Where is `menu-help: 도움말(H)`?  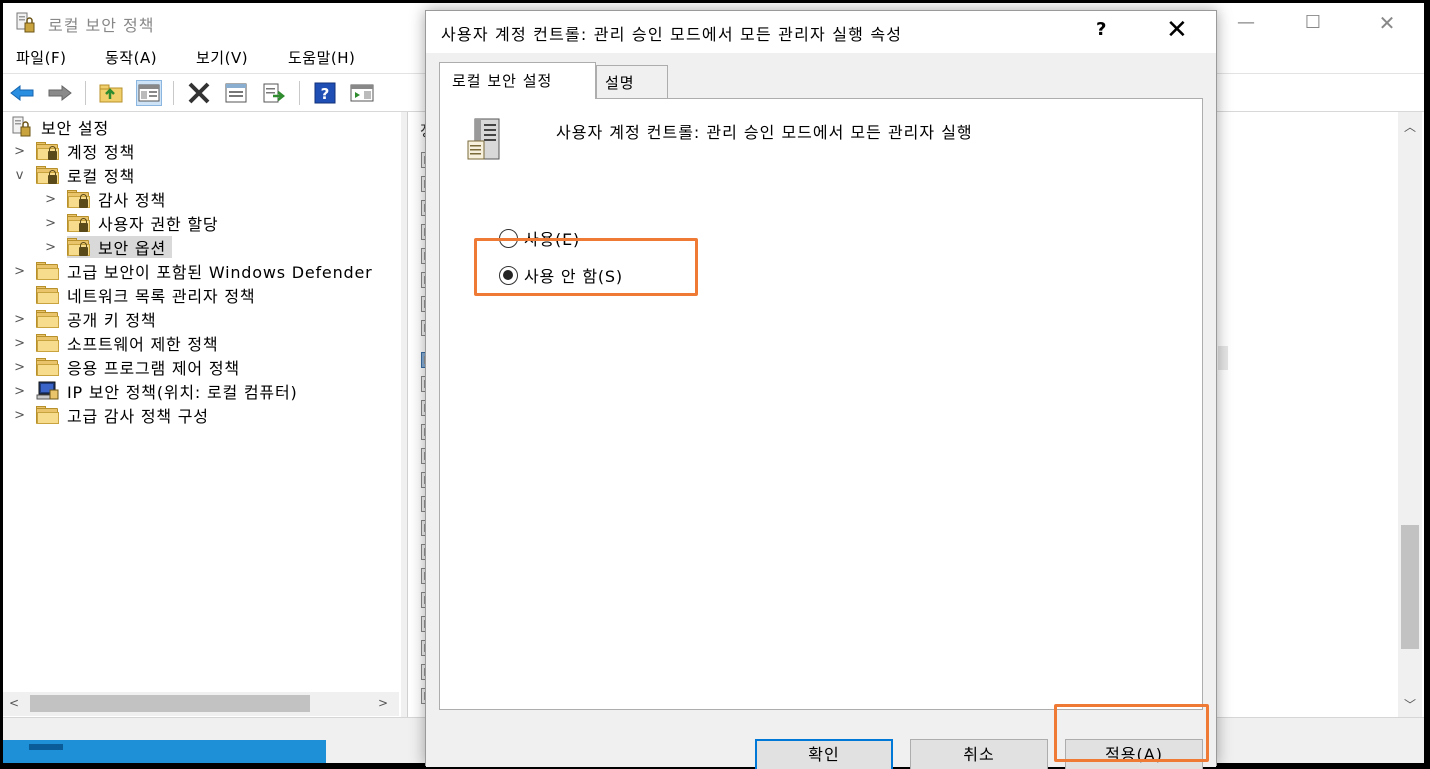 menu-help: 도움말(H) is located at coordinates (321, 57).